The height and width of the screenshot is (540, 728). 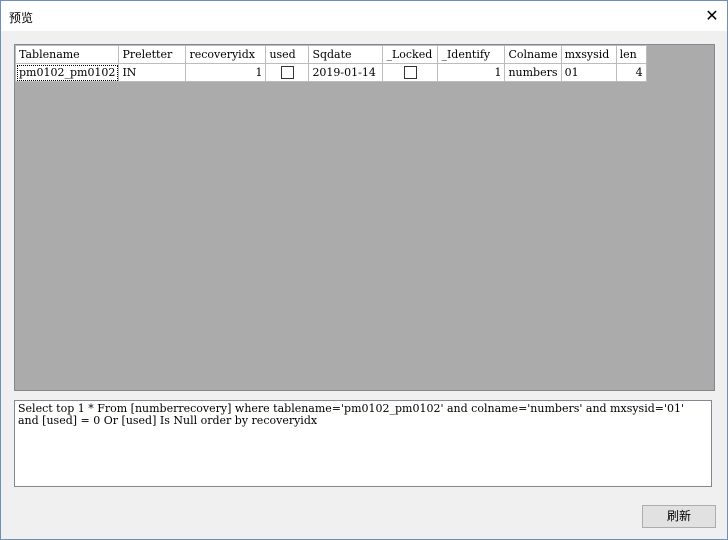 What do you see at coordinates (21, 18) in the screenshot?
I see `window-title: 预览` at bounding box center [21, 18].